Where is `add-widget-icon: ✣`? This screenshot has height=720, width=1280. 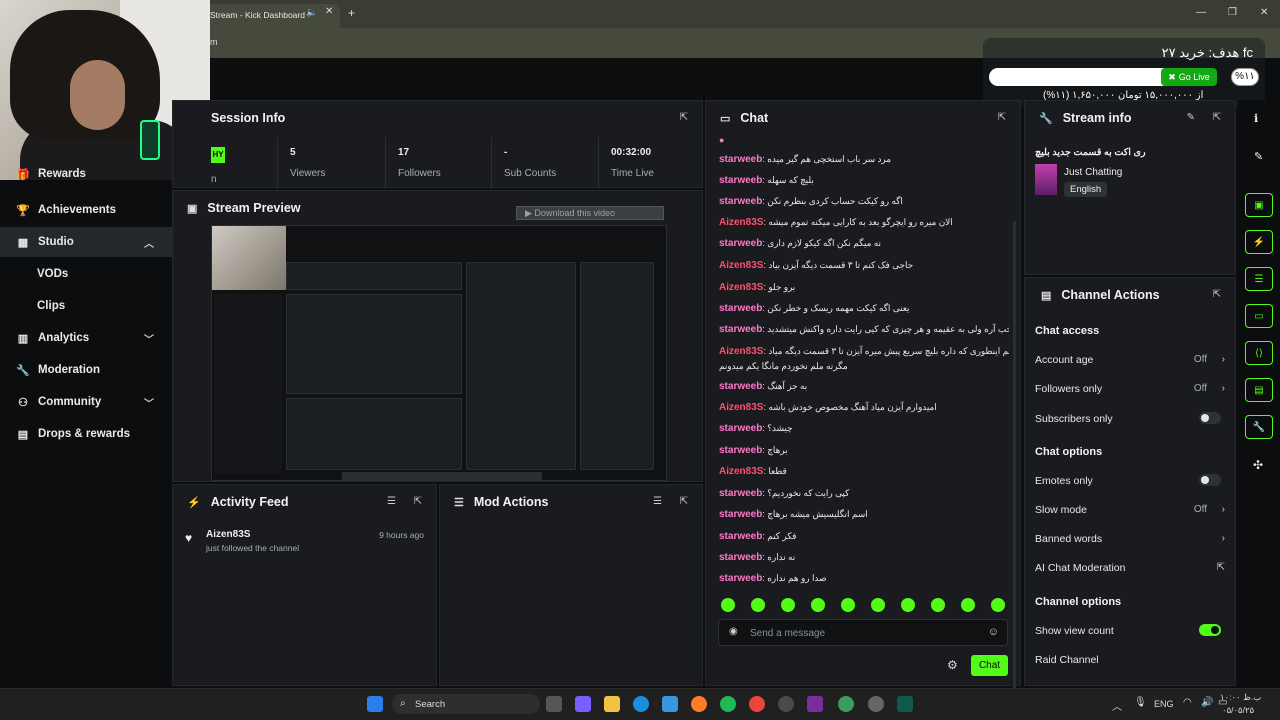 add-widget-icon: ✣ is located at coordinates (1258, 465).